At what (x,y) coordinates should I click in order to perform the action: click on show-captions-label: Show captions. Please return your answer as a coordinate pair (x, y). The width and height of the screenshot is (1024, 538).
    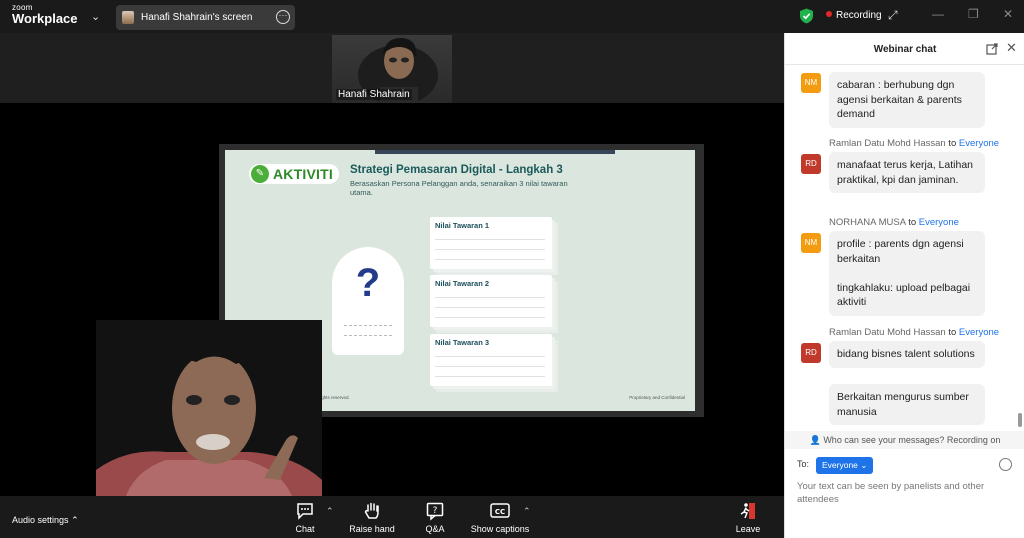
    Looking at the image, I should click on (500, 529).